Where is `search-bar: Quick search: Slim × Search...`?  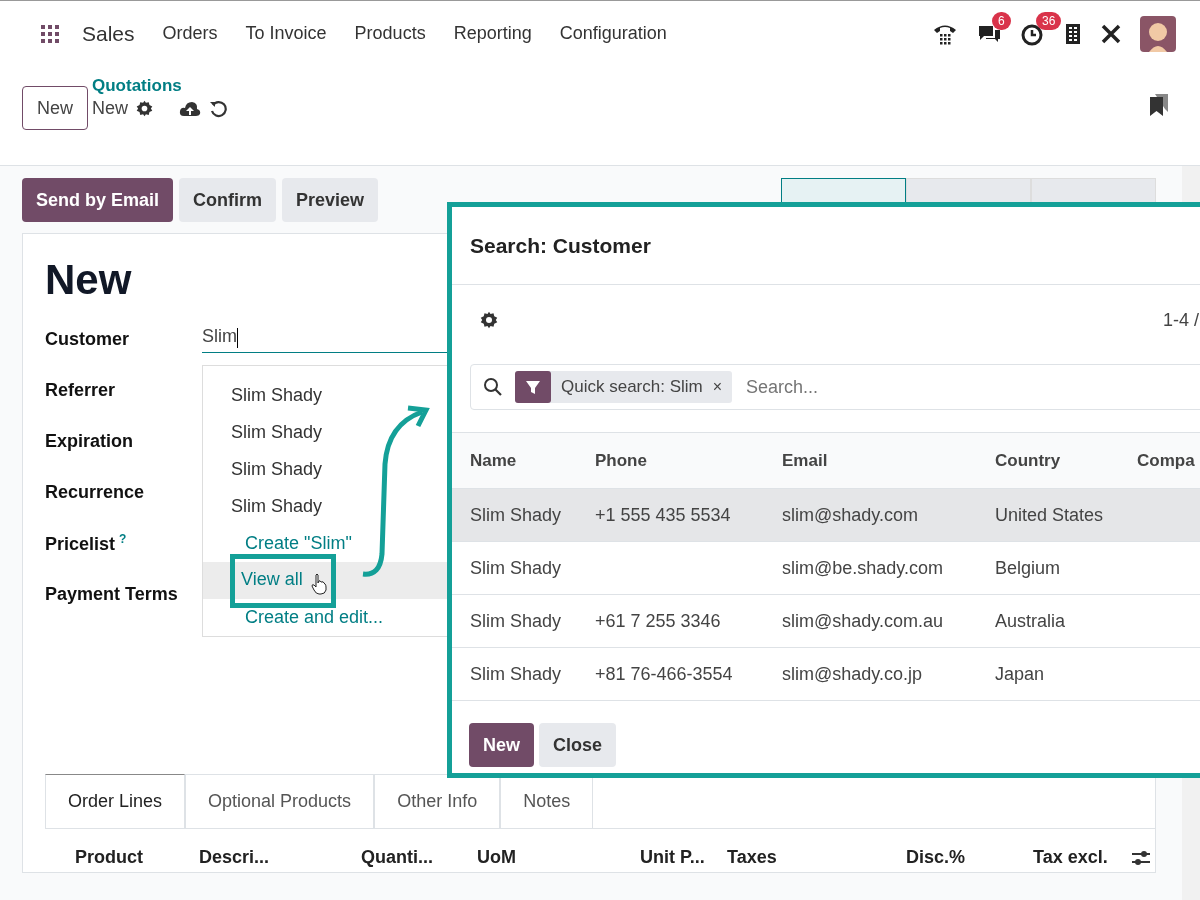 search-bar: Quick search: Slim × Search... is located at coordinates (835, 387).